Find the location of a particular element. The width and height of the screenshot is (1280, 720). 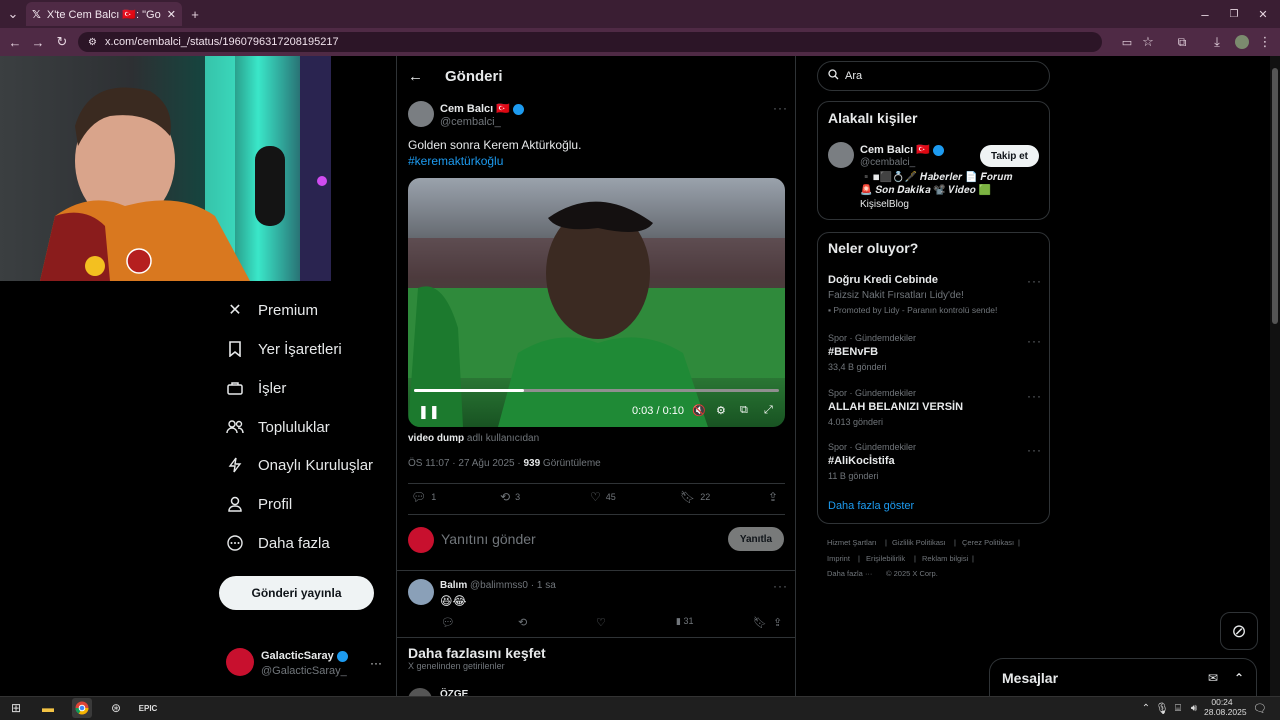

expand-chevrons-icon: ⌃ is located at coordinates (1239, 678).